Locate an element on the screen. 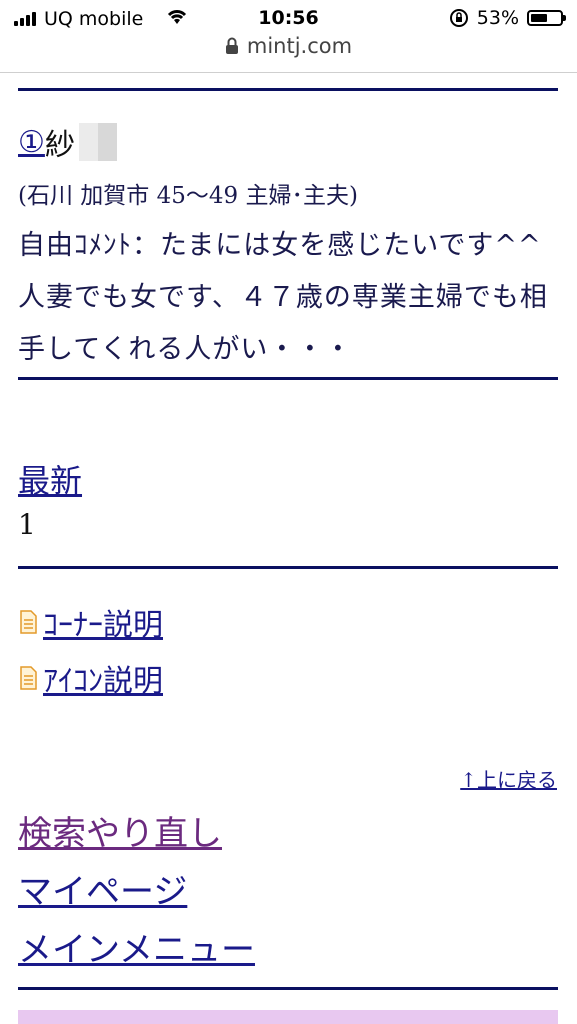 Image resolution: width=577 pixels, height=1024 pixels. url-text: mintj.com is located at coordinates (299, 46).